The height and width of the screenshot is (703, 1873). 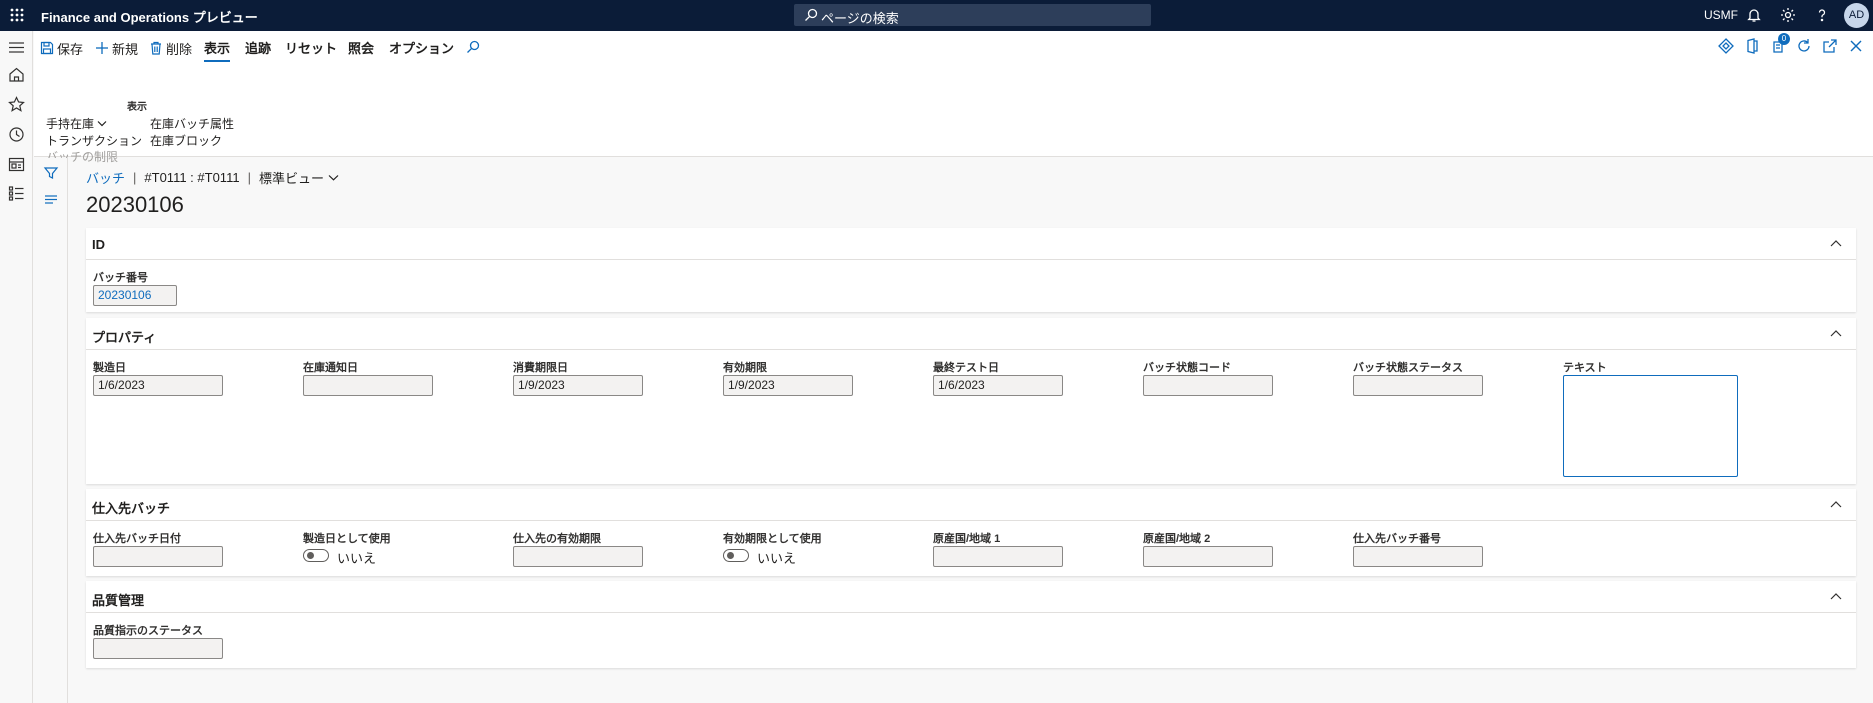 I want to click on related-info-icon, so click(x=51, y=199).